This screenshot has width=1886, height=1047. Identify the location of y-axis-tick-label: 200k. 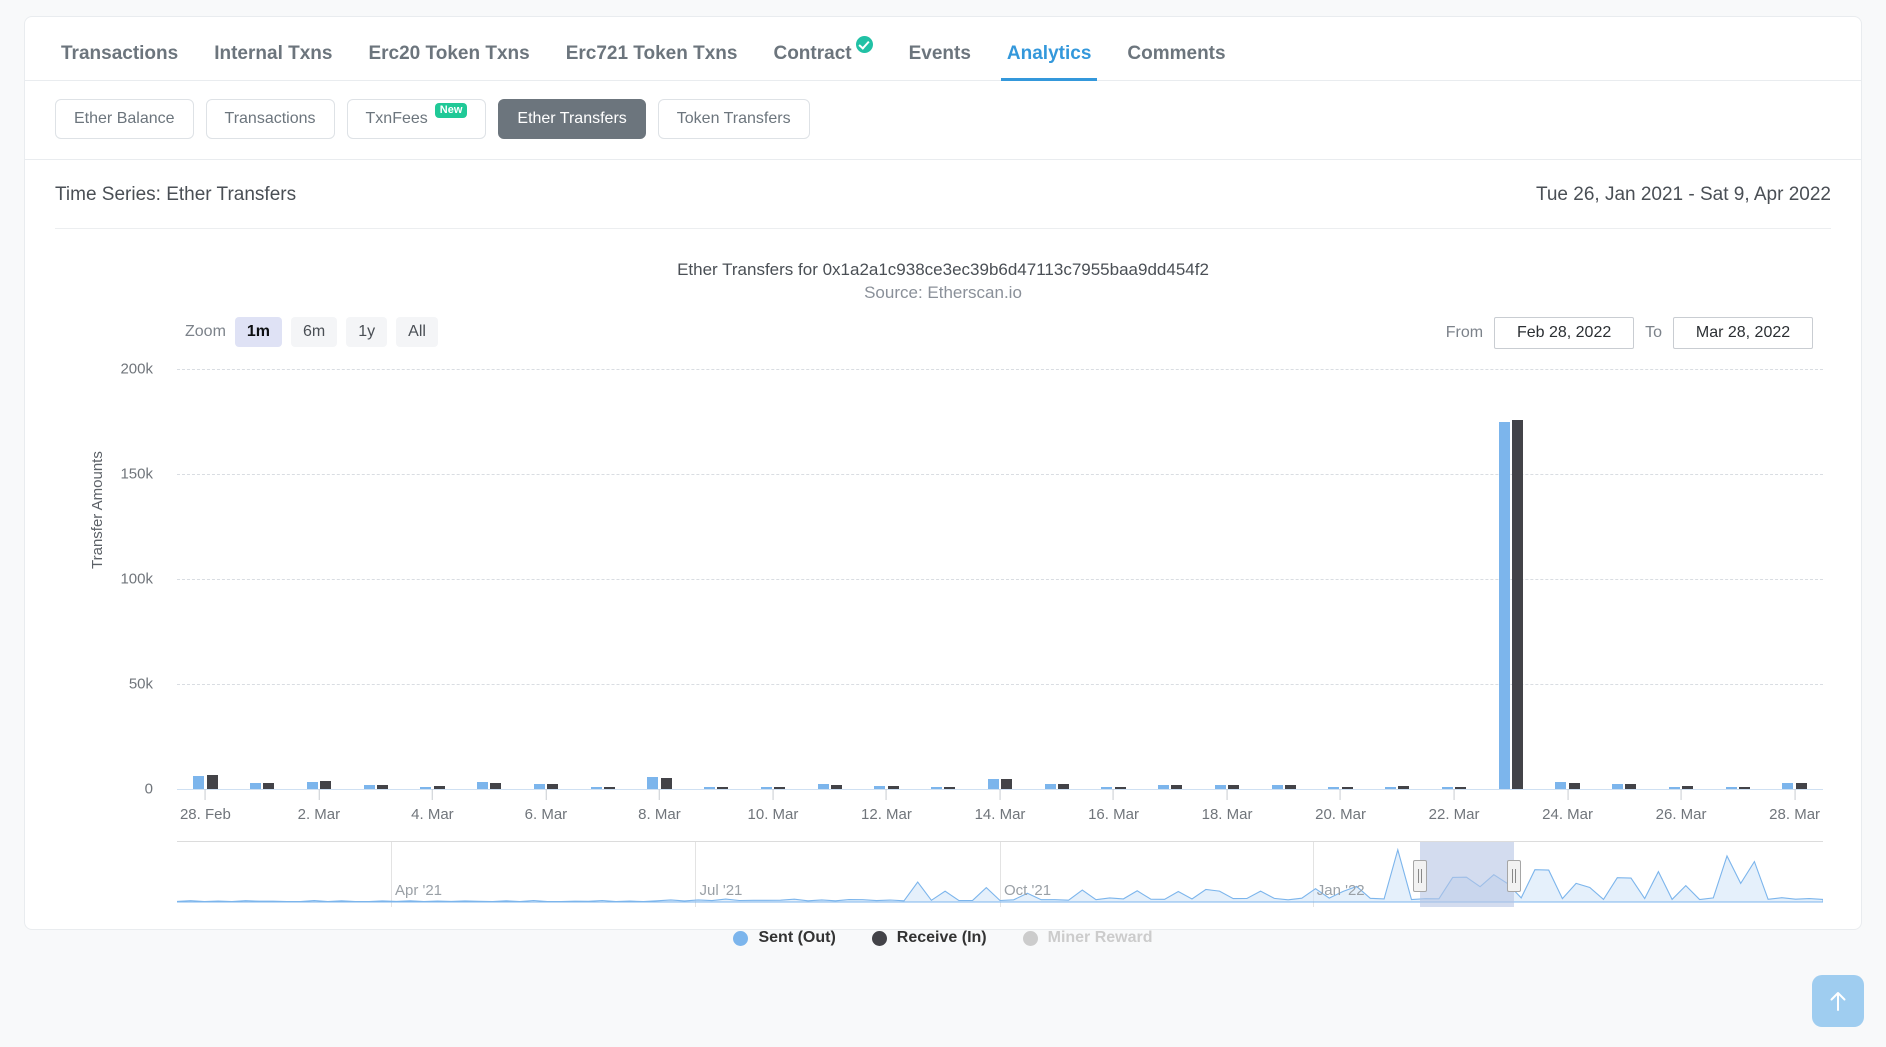
(136, 369).